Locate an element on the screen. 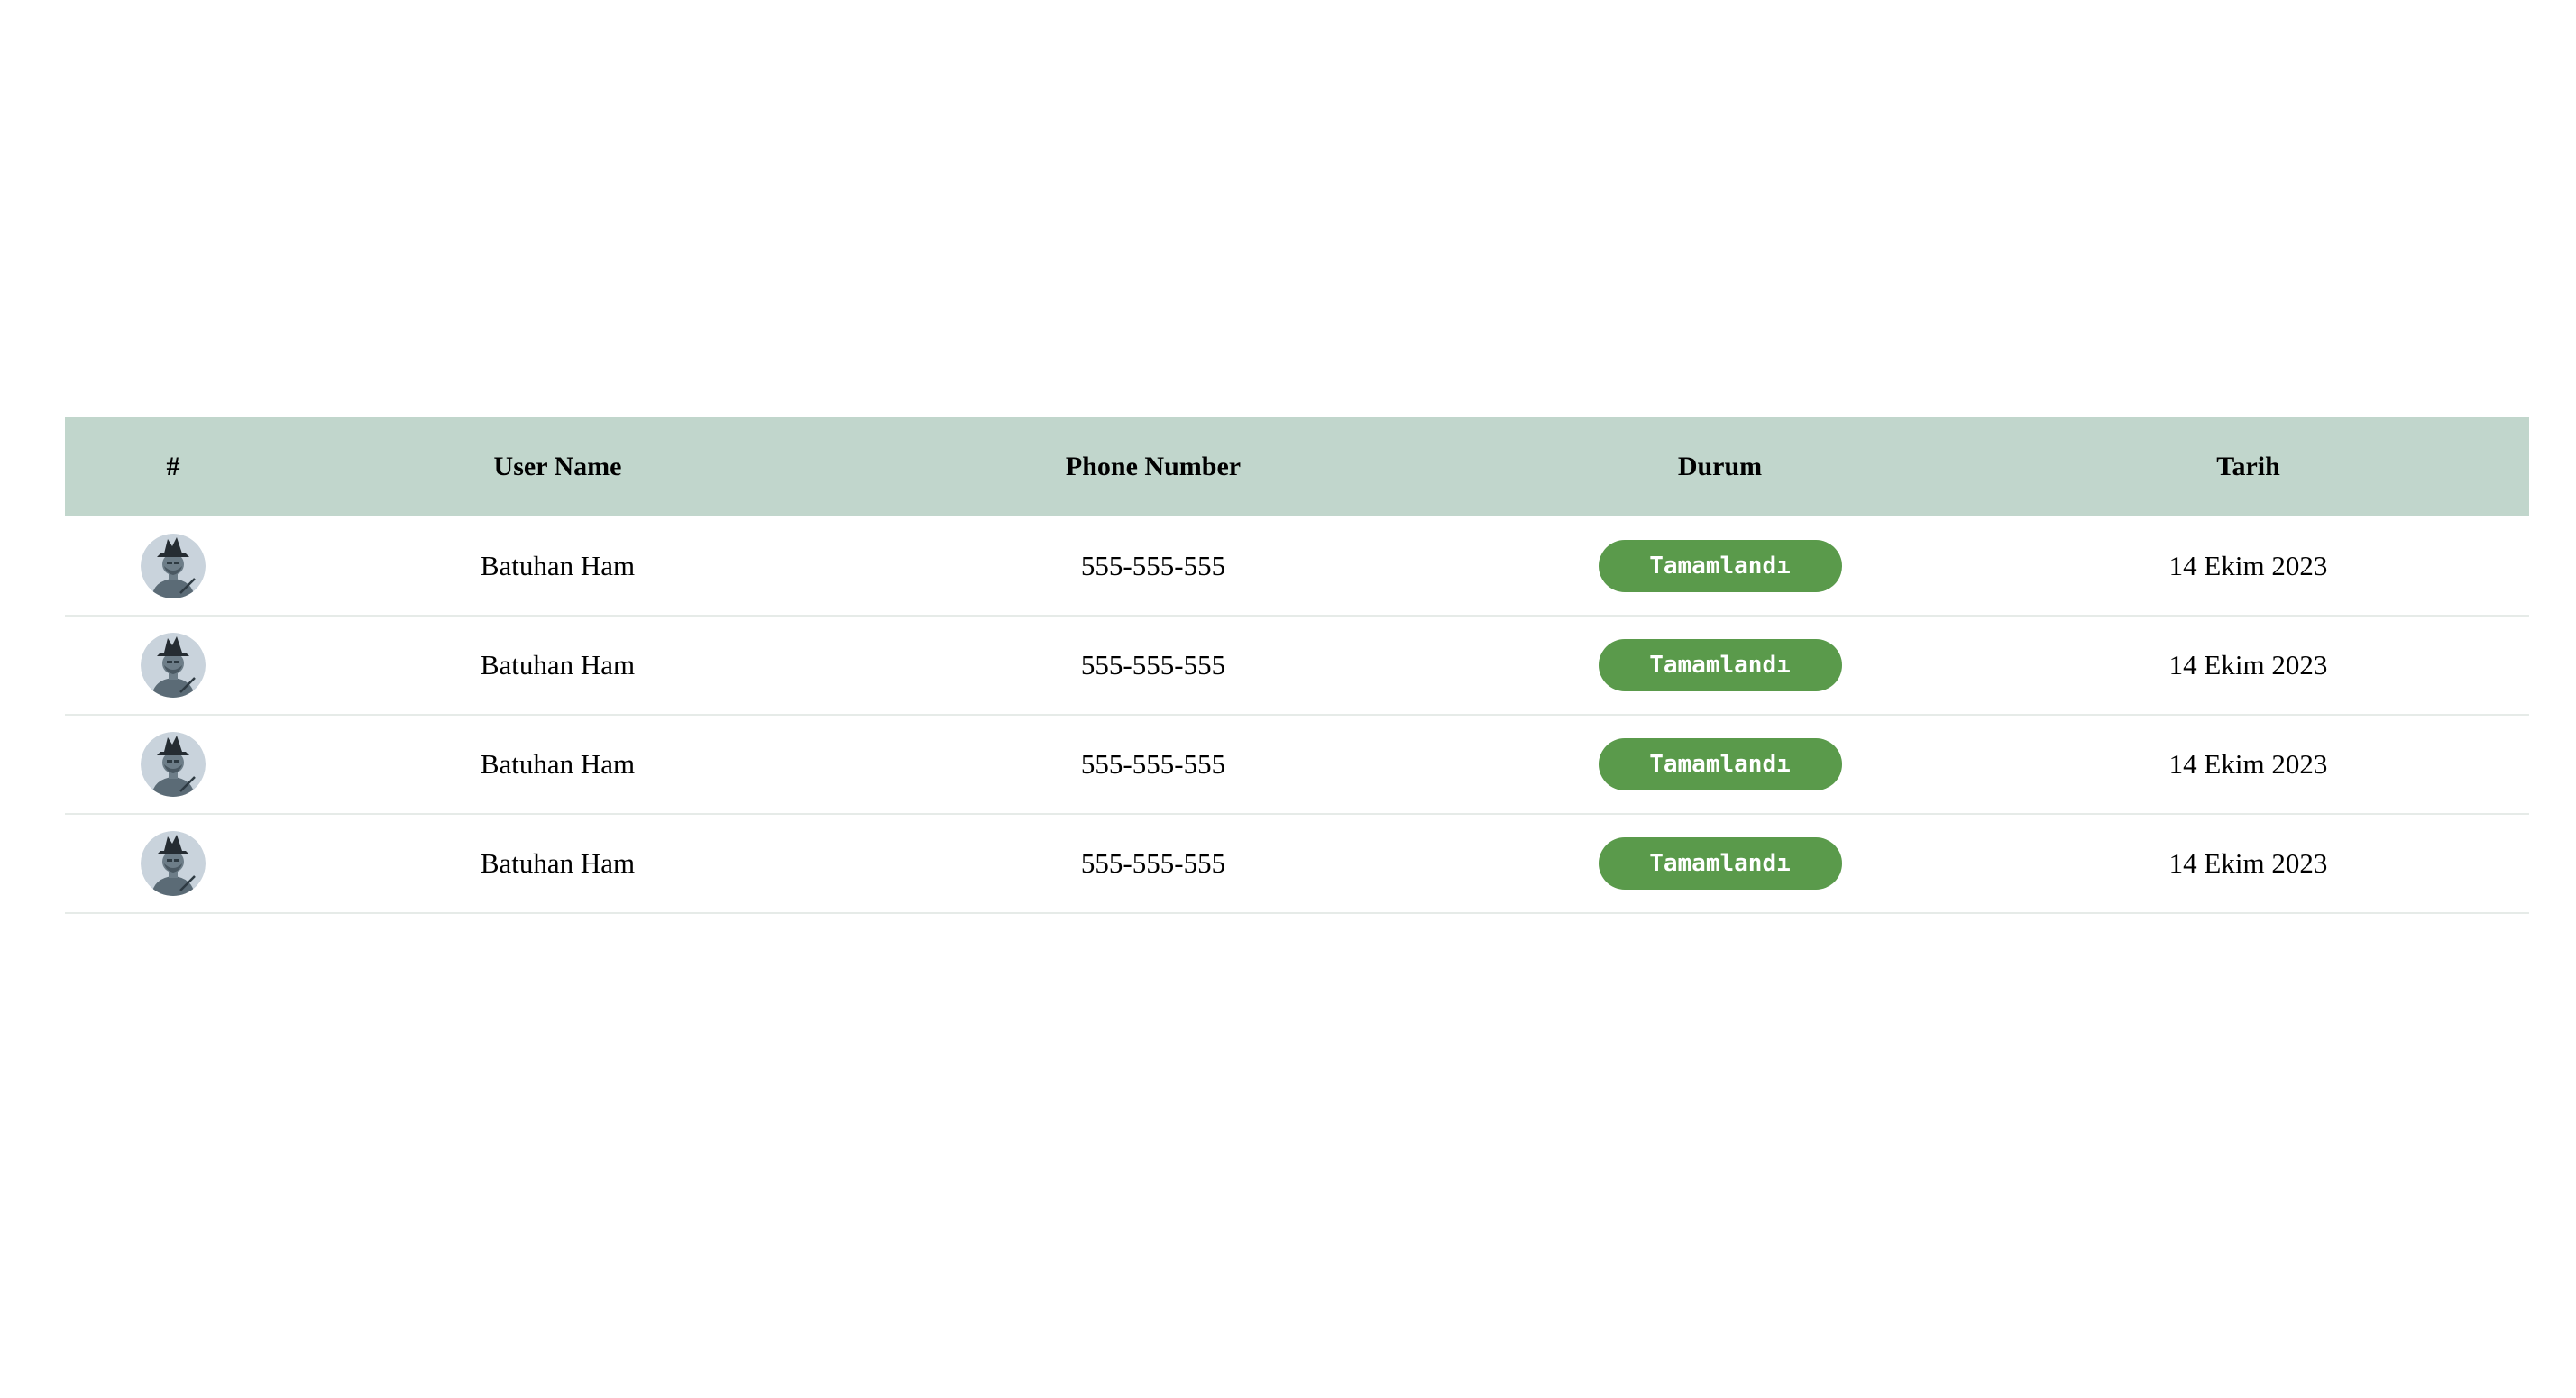 This screenshot has width=2576, height=1398. table-header: # User Name Phone Number Durum Tarih is located at coordinates (1297, 467).